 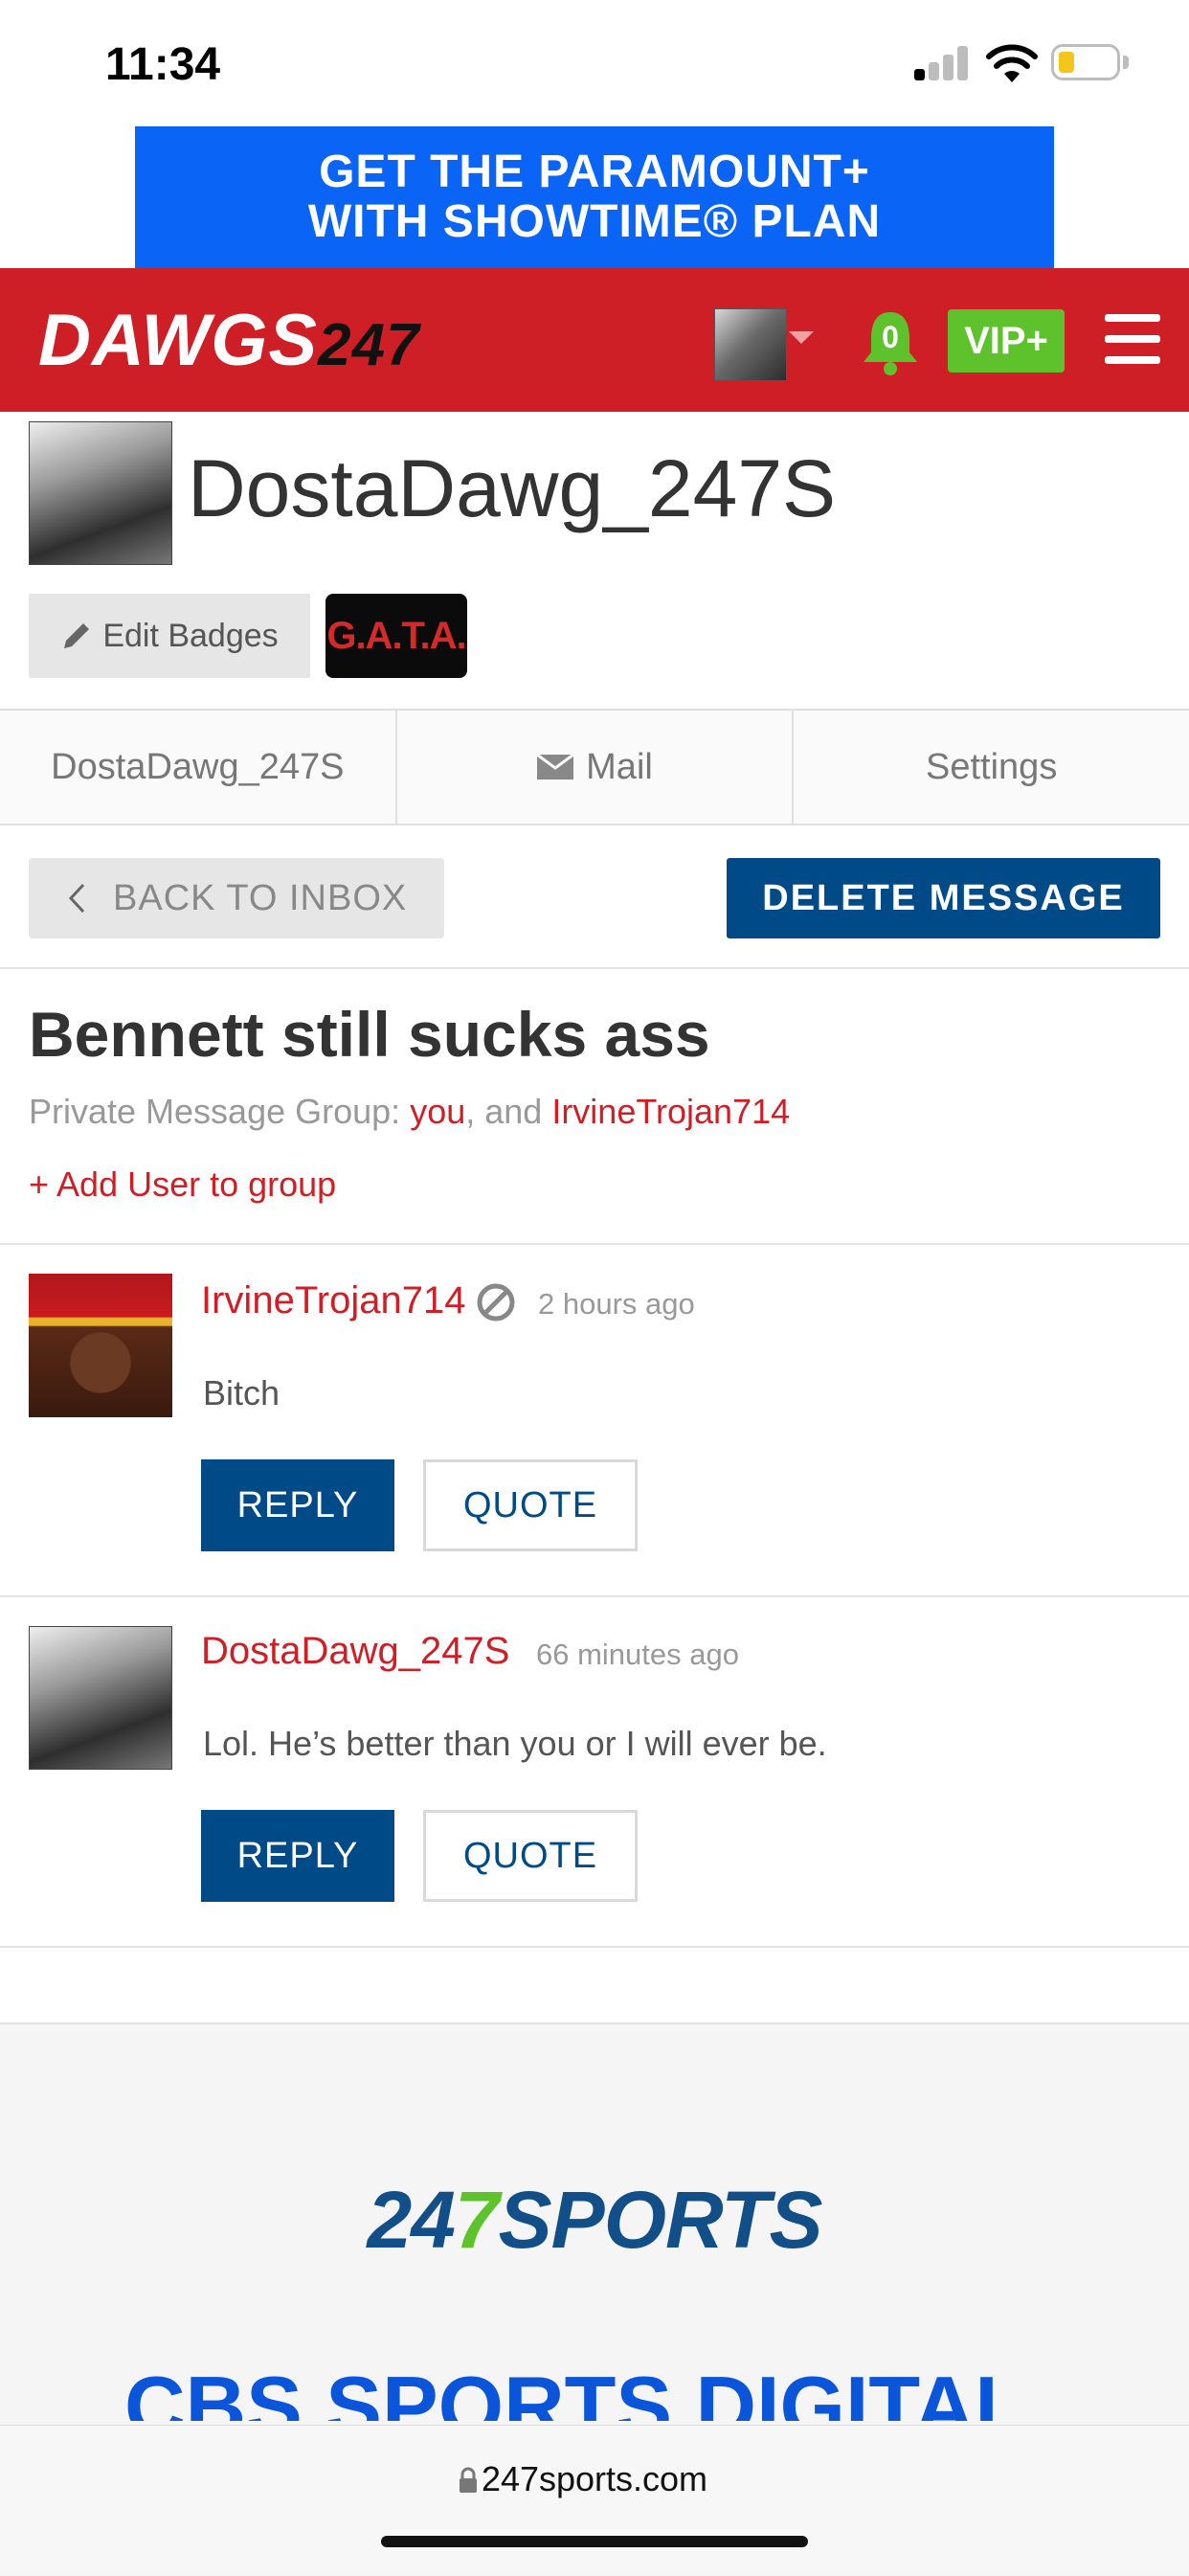 I want to click on cellular-signal-icon, so click(x=942, y=63).